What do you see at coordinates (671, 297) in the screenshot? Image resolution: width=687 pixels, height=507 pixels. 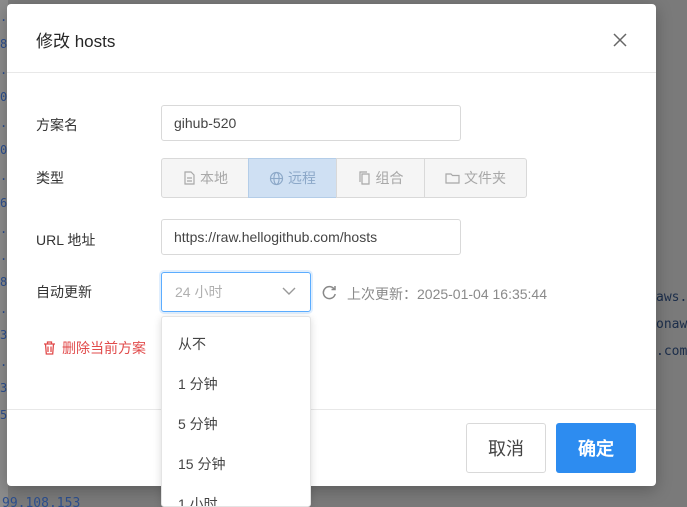 I see `background-text-fragment: aws.` at bounding box center [671, 297].